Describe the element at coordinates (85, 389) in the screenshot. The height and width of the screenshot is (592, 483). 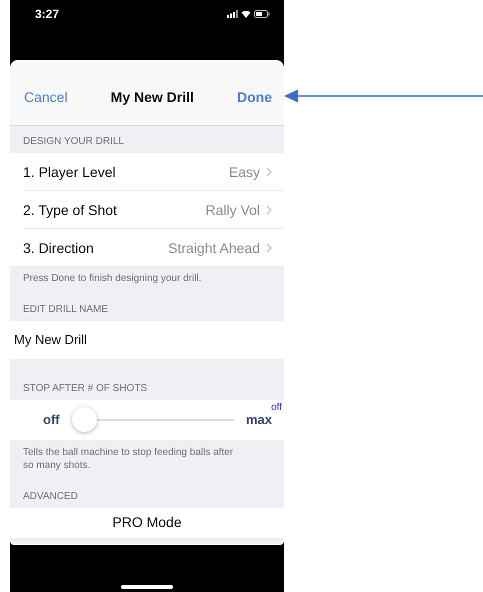
I see `section-header: STOP AFTER # OF SHOTS` at that location.